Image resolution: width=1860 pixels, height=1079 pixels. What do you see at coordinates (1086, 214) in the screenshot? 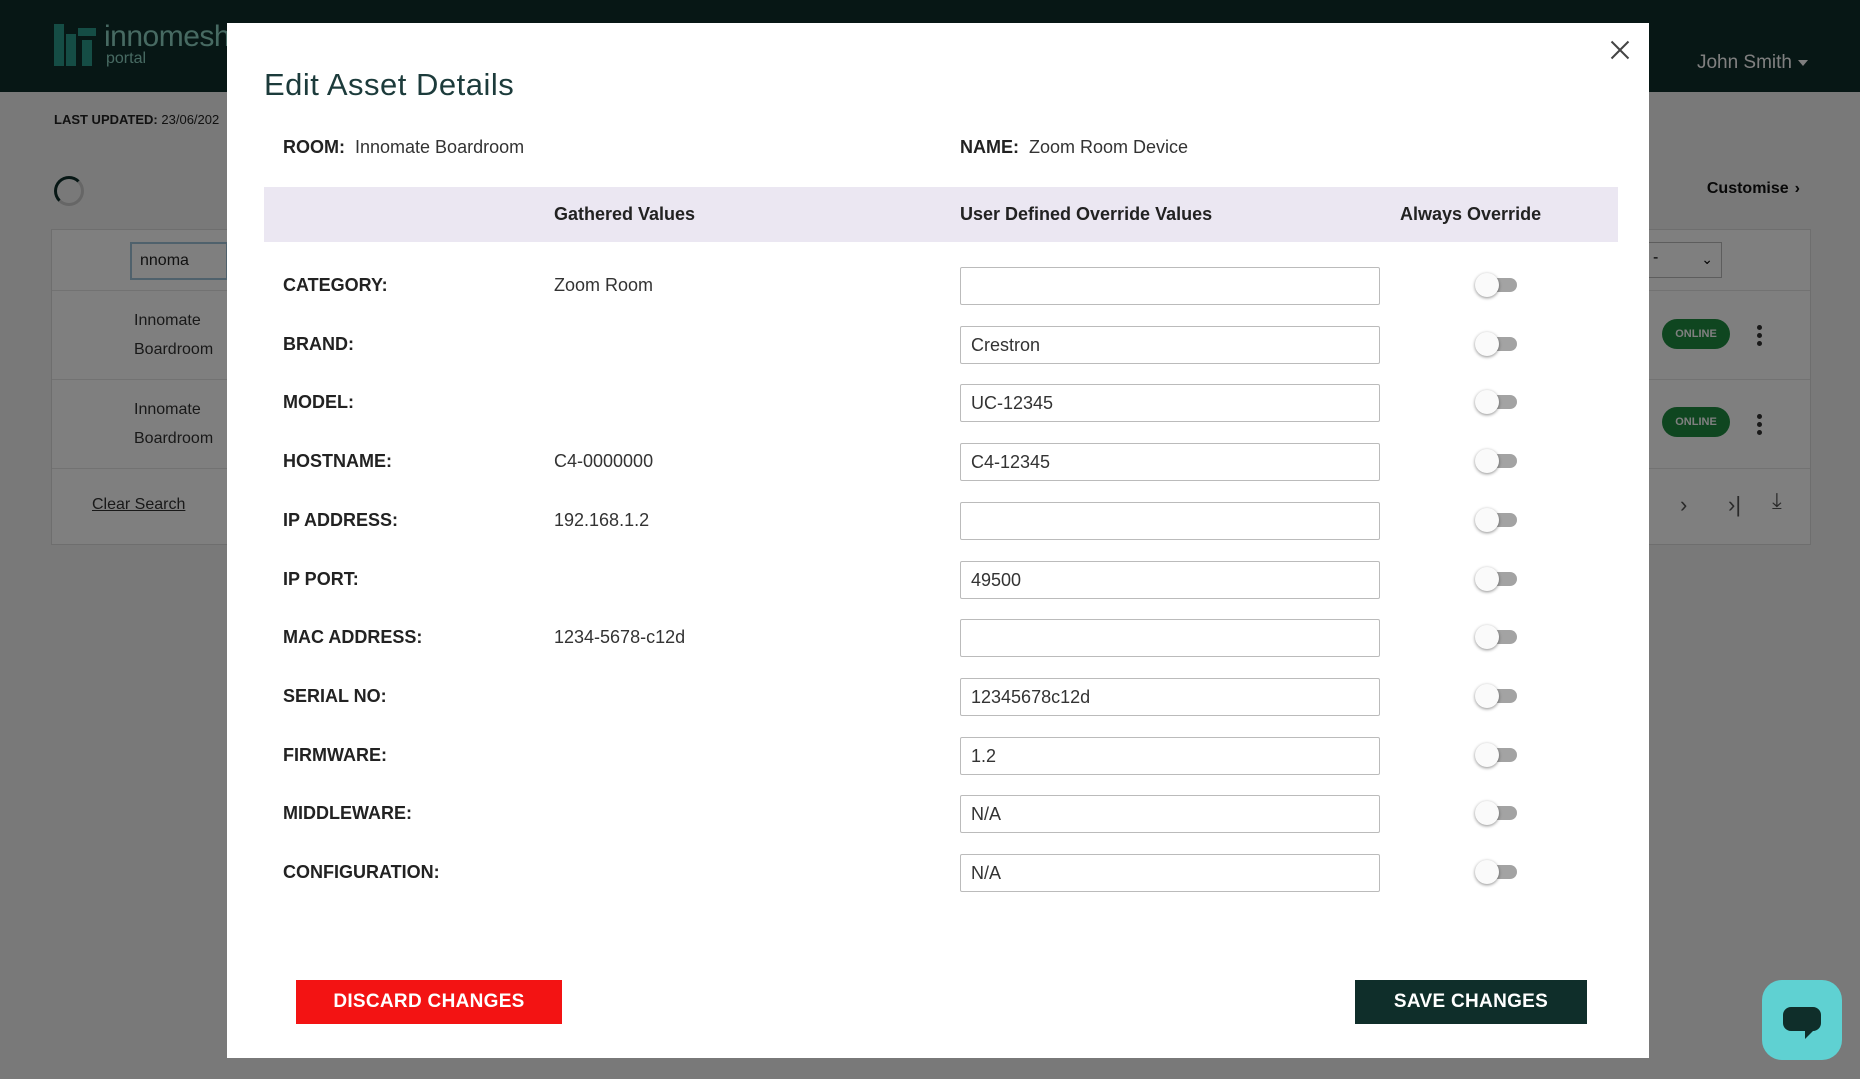
I see `column-header-override: User Defined Override Values` at bounding box center [1086, 214].